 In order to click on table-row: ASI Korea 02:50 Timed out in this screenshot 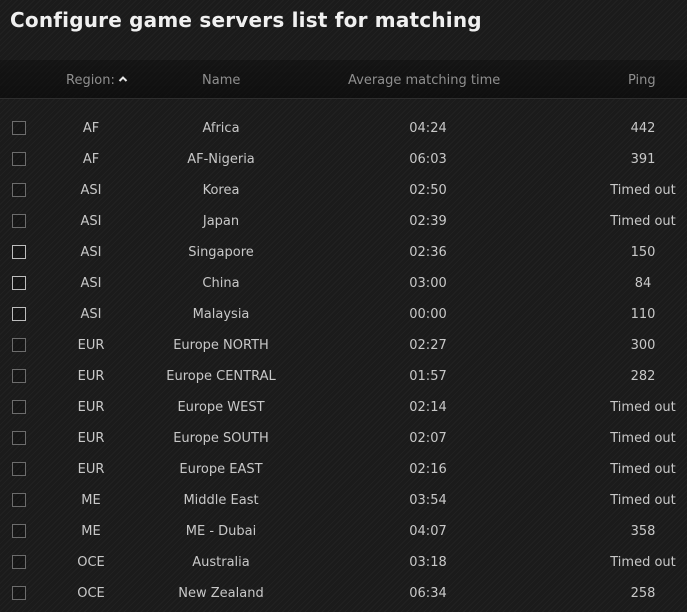, I will do `click(343, 190)`.